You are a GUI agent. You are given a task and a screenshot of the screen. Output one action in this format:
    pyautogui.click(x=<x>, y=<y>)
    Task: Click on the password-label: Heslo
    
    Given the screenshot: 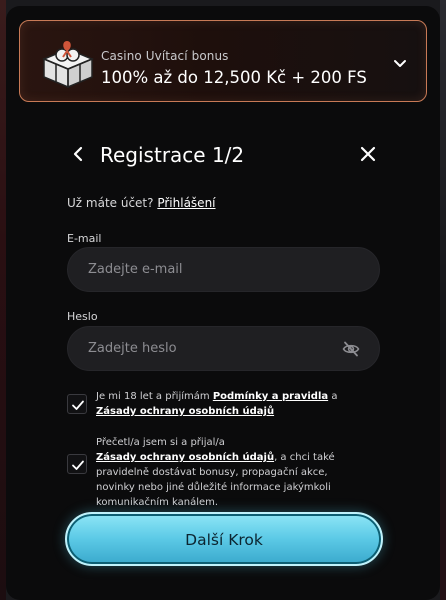 What is the action you would take?
    pyautogui.click(x=82, y=316)
    